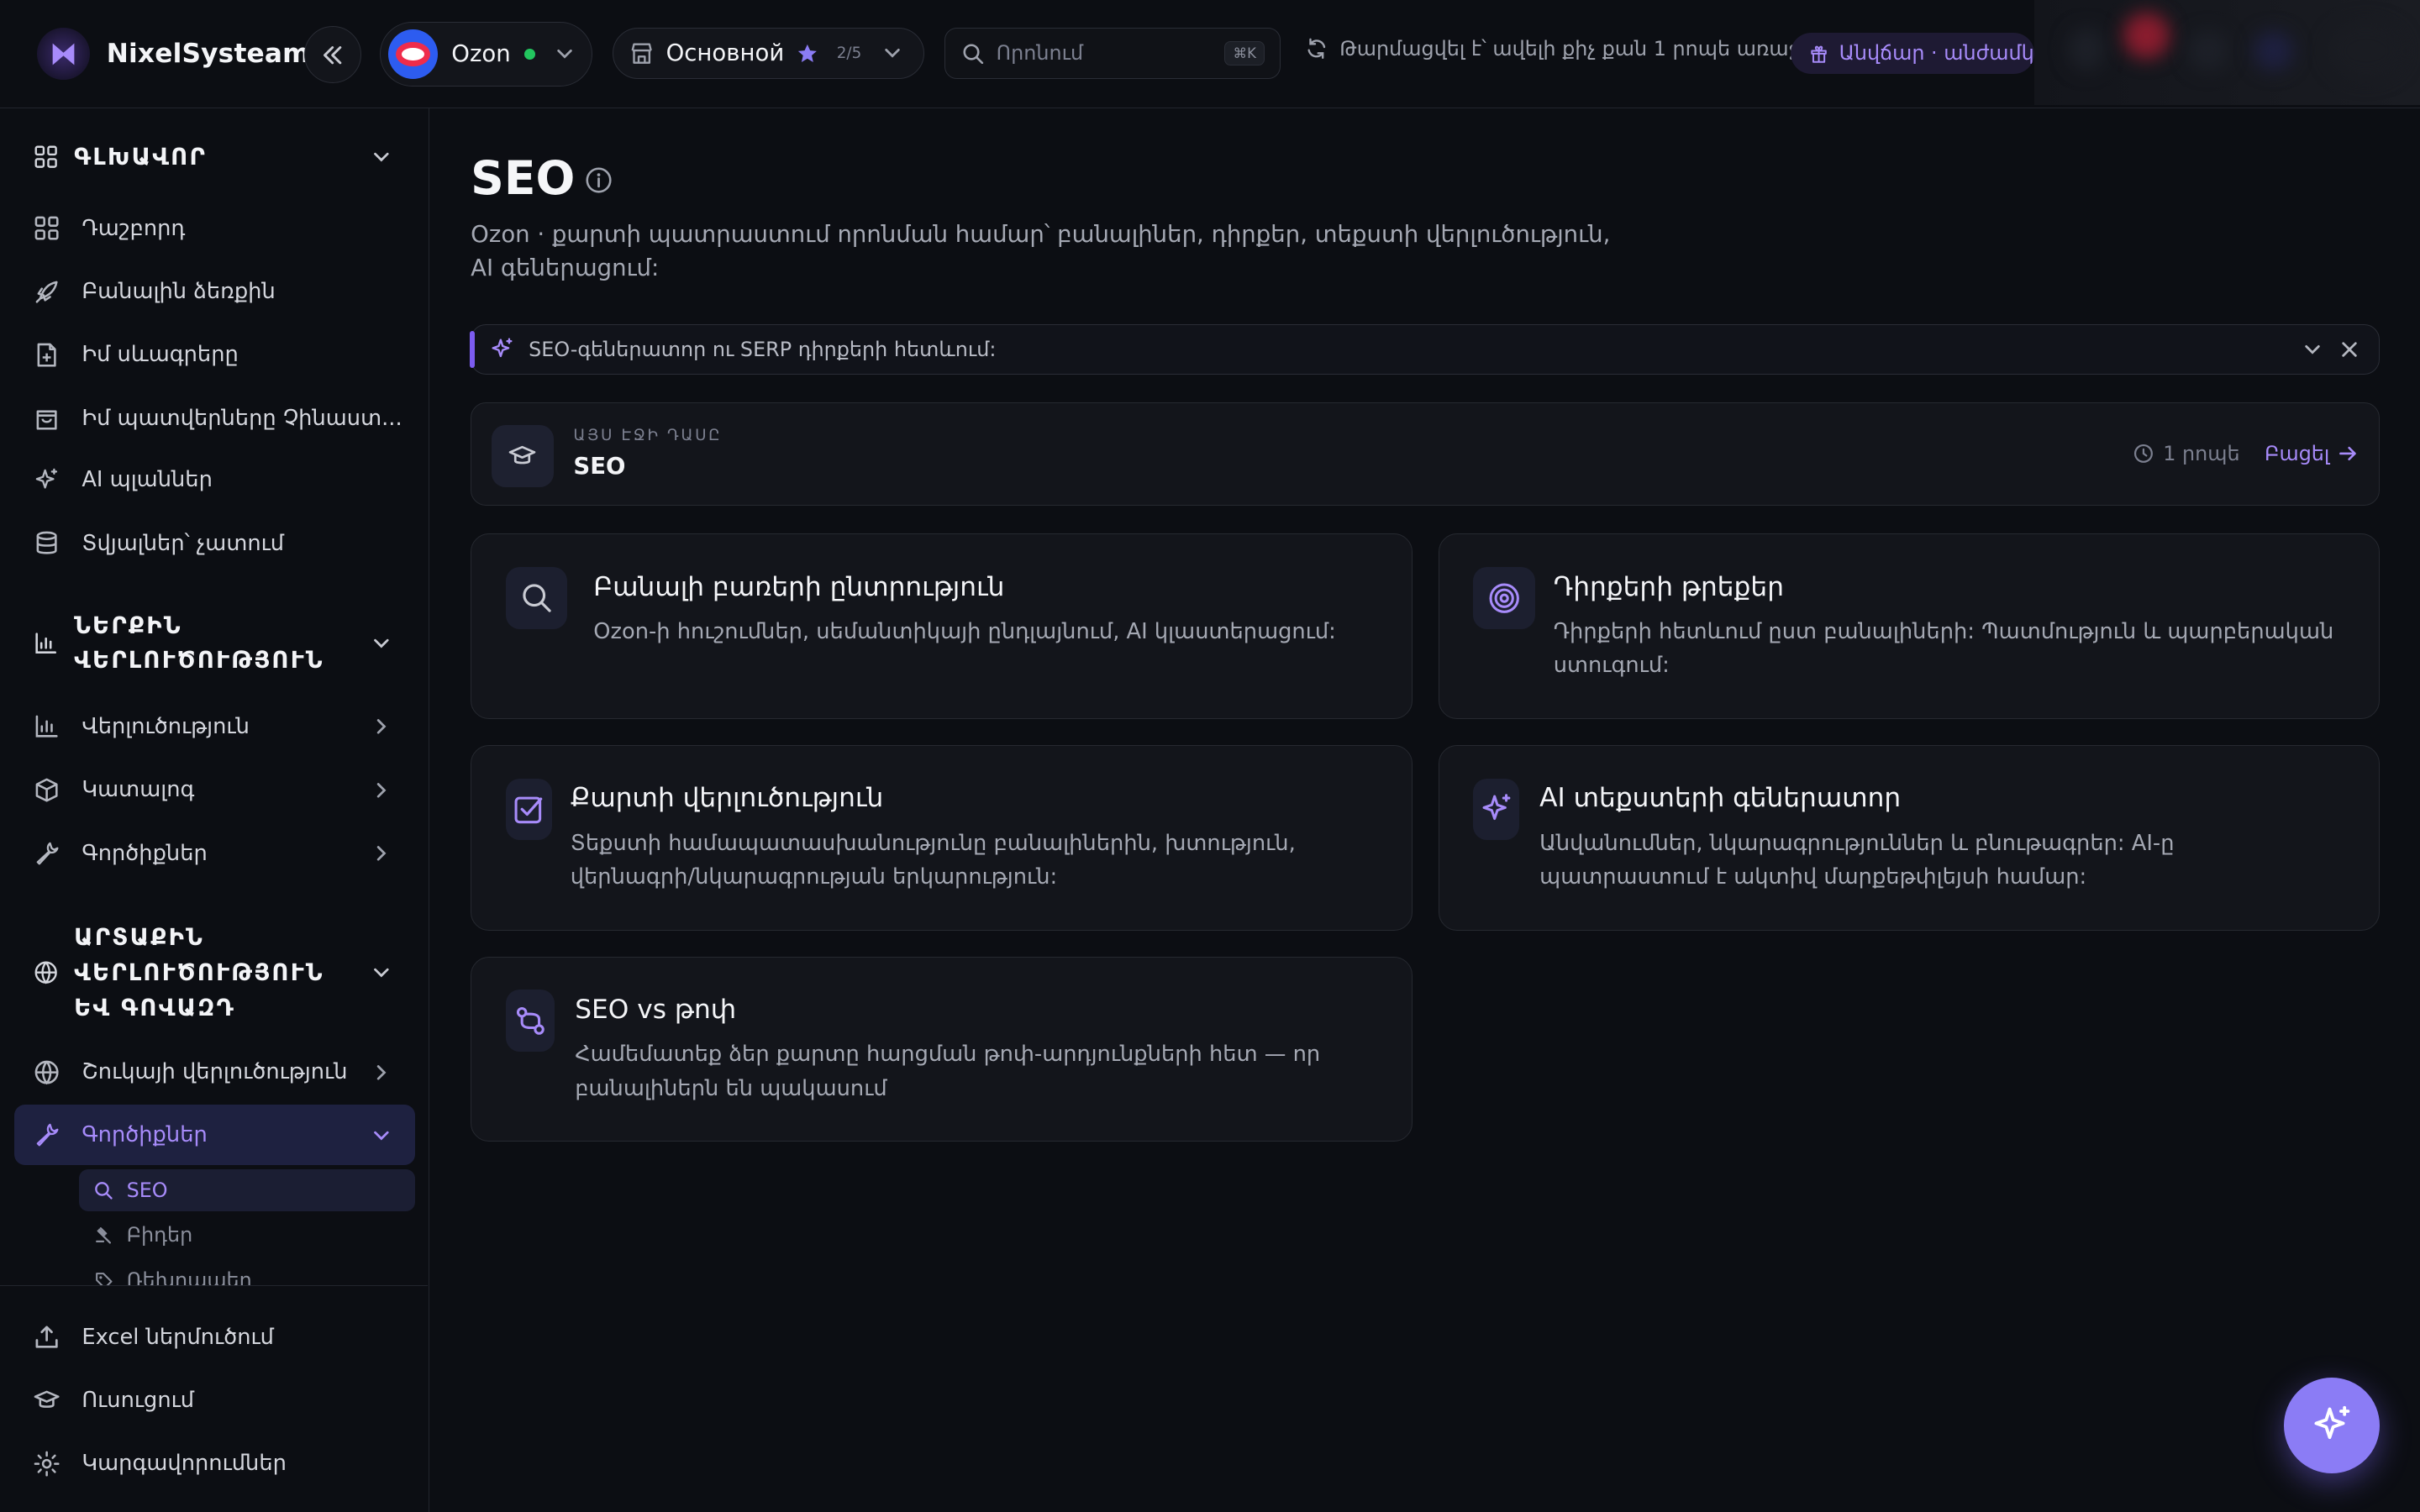  I want to click on sidebar-item-label: Կատալոգ, so click(138, 790).